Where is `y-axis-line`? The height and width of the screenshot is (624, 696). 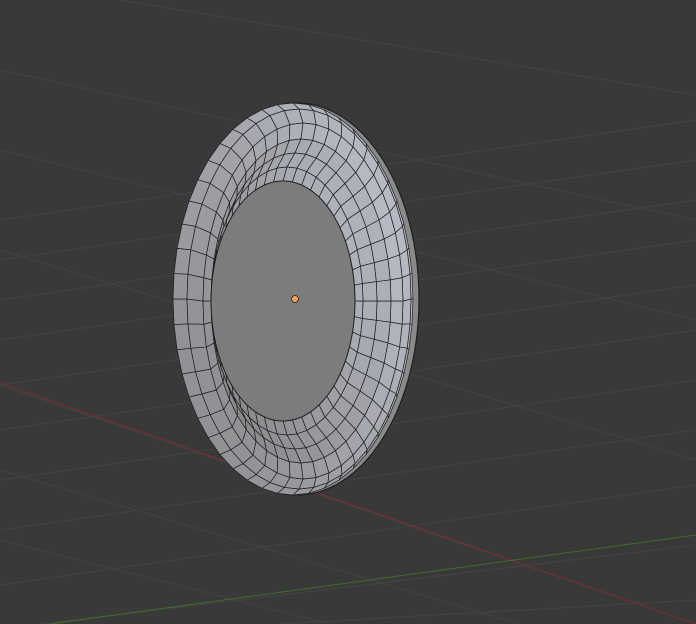
y-axis-line is located at coordinates (372, 579).